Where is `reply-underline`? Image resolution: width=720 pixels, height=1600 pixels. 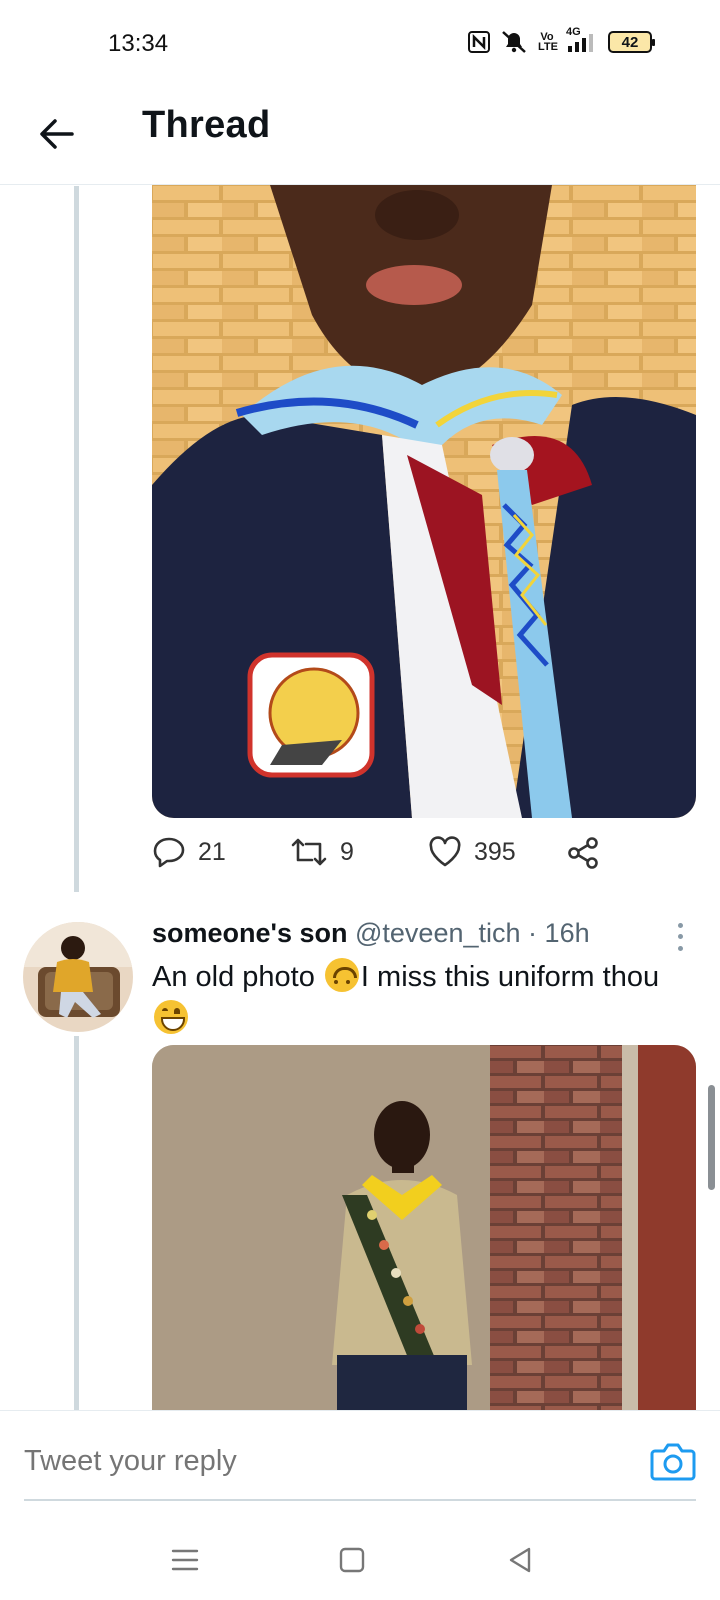 reply-underline is located at coordinates (360, 1500).